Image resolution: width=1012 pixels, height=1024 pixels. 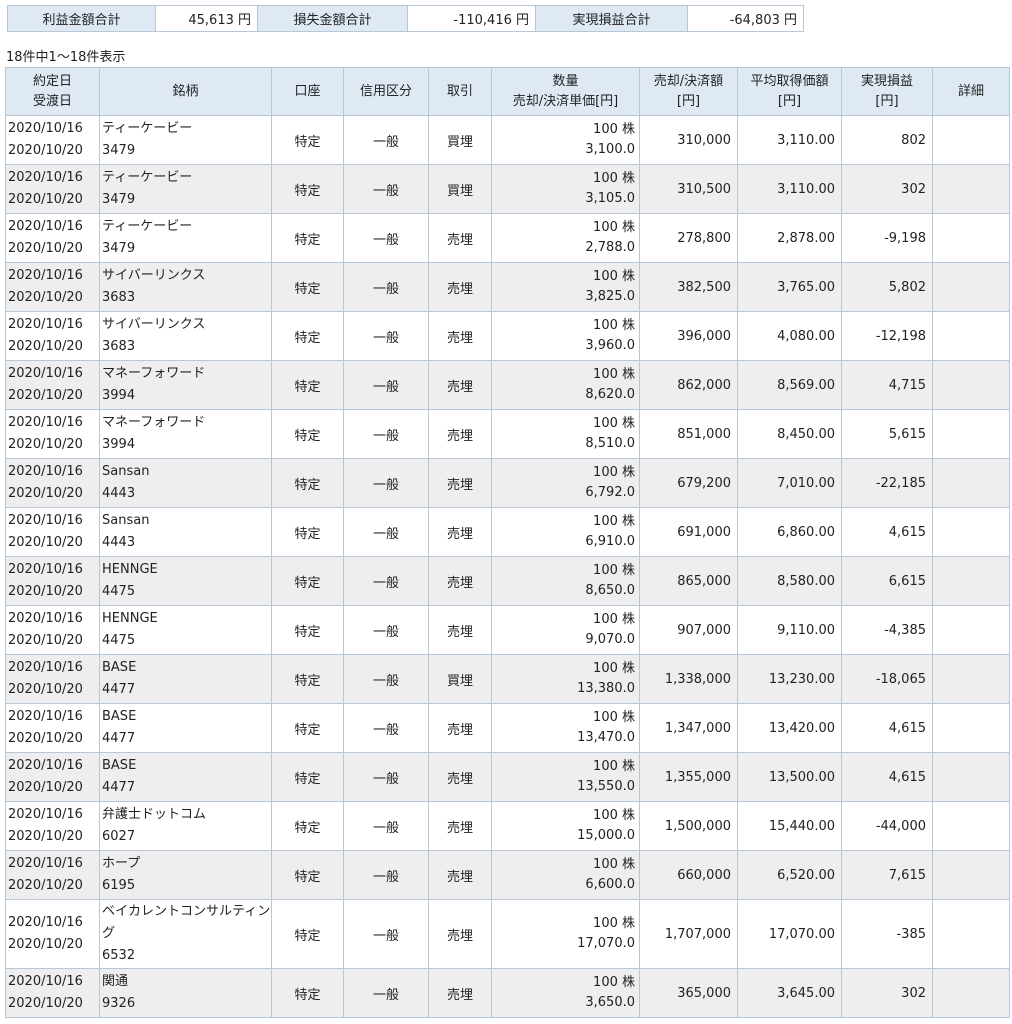 What do you see at coordinates (789, 728) in the screenshot?
I see `avg-price-cell: 13,420.00` at bounding box center [789, 728].